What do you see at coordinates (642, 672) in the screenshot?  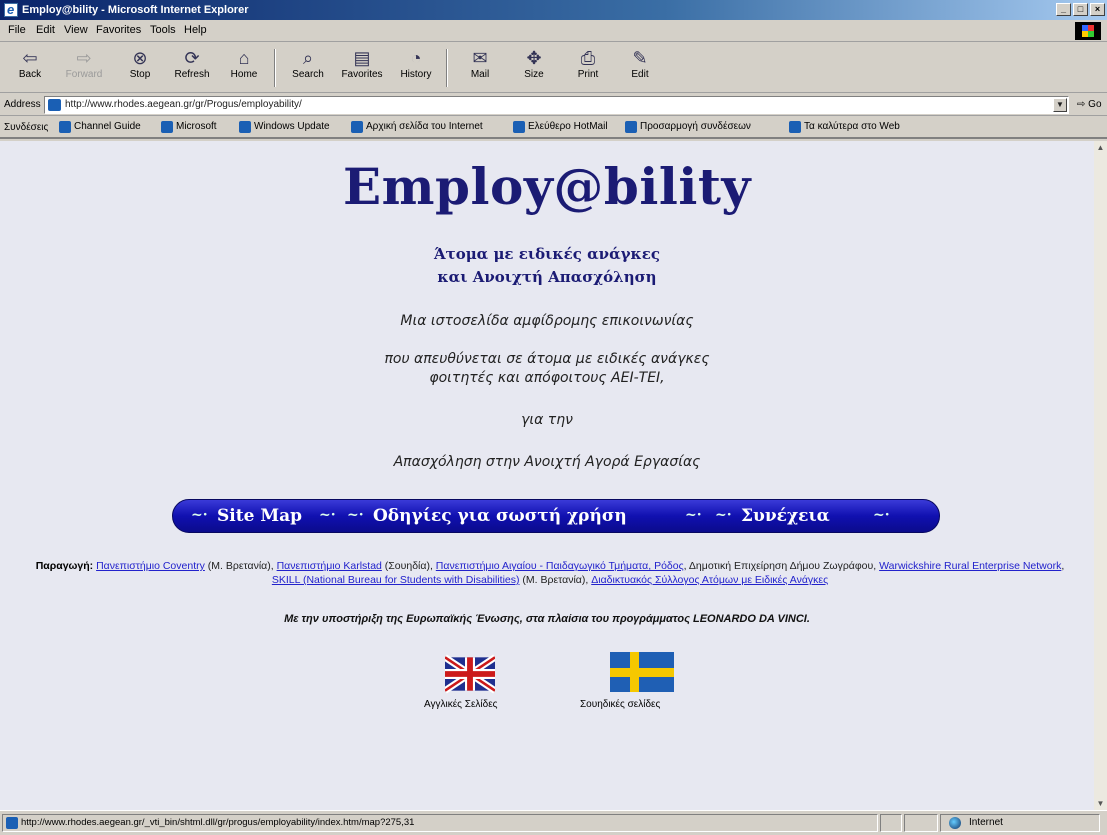 I see `sweden-flag-icon` at bounding box center [642, 672].